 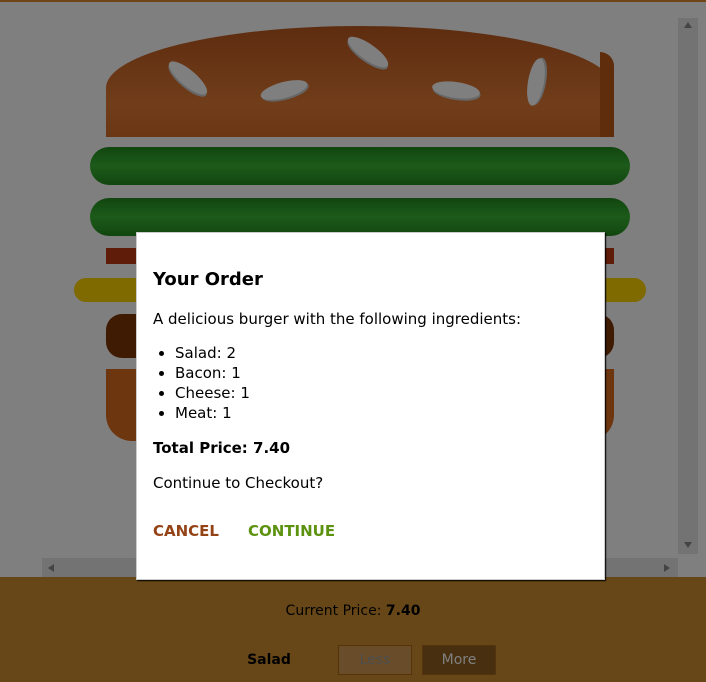 I want to click on ingredient-item: Salad: 2, so click(x=212, y=353).